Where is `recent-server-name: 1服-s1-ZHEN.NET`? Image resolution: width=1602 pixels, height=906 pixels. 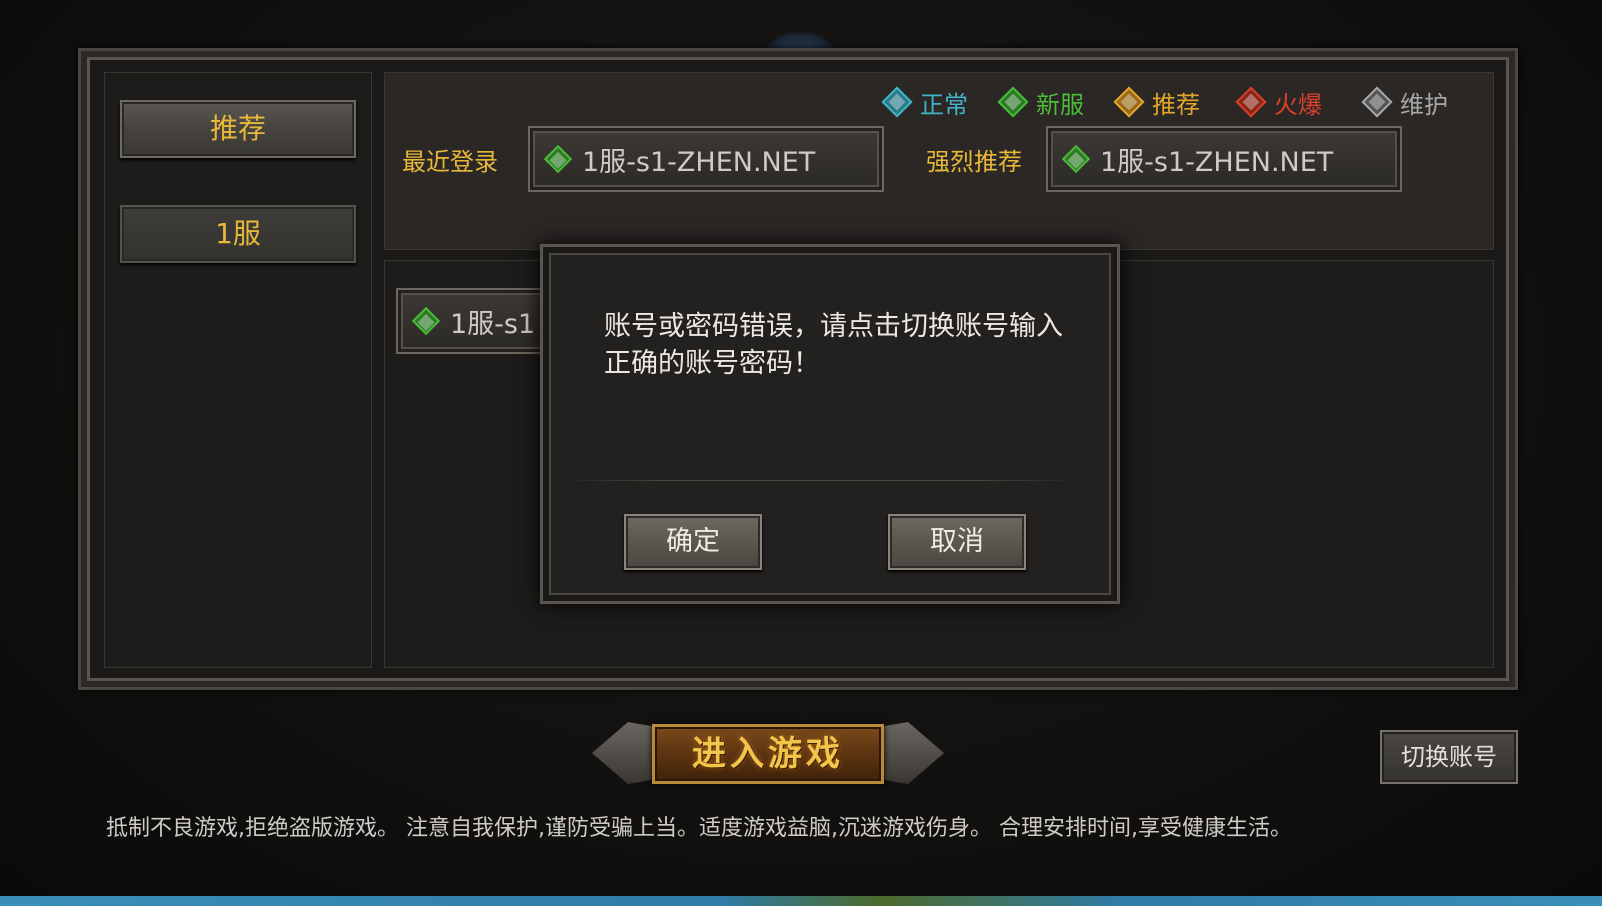 recent-server-name: 1服-s1-ZHEN.NET is located at coordinates (699, 162).